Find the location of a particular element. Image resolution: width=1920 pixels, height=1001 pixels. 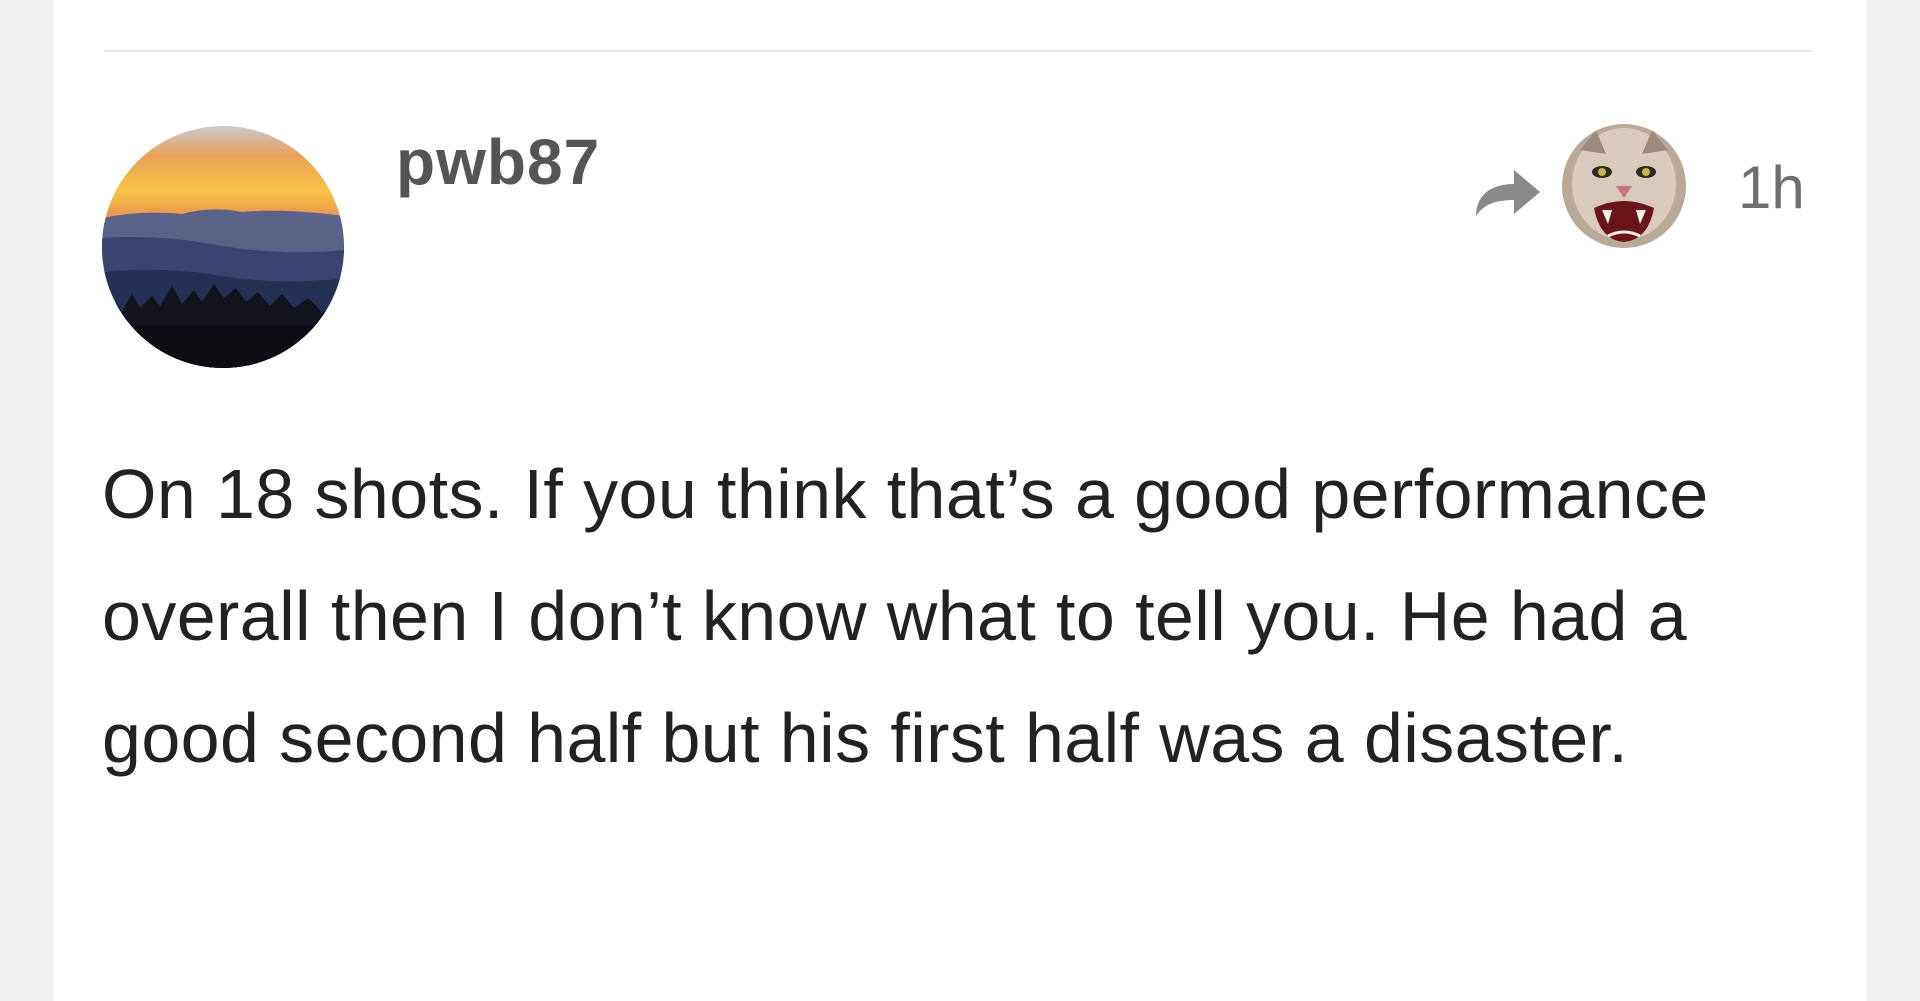

reply-arrow-icon is located at coordinates (1509, 192).